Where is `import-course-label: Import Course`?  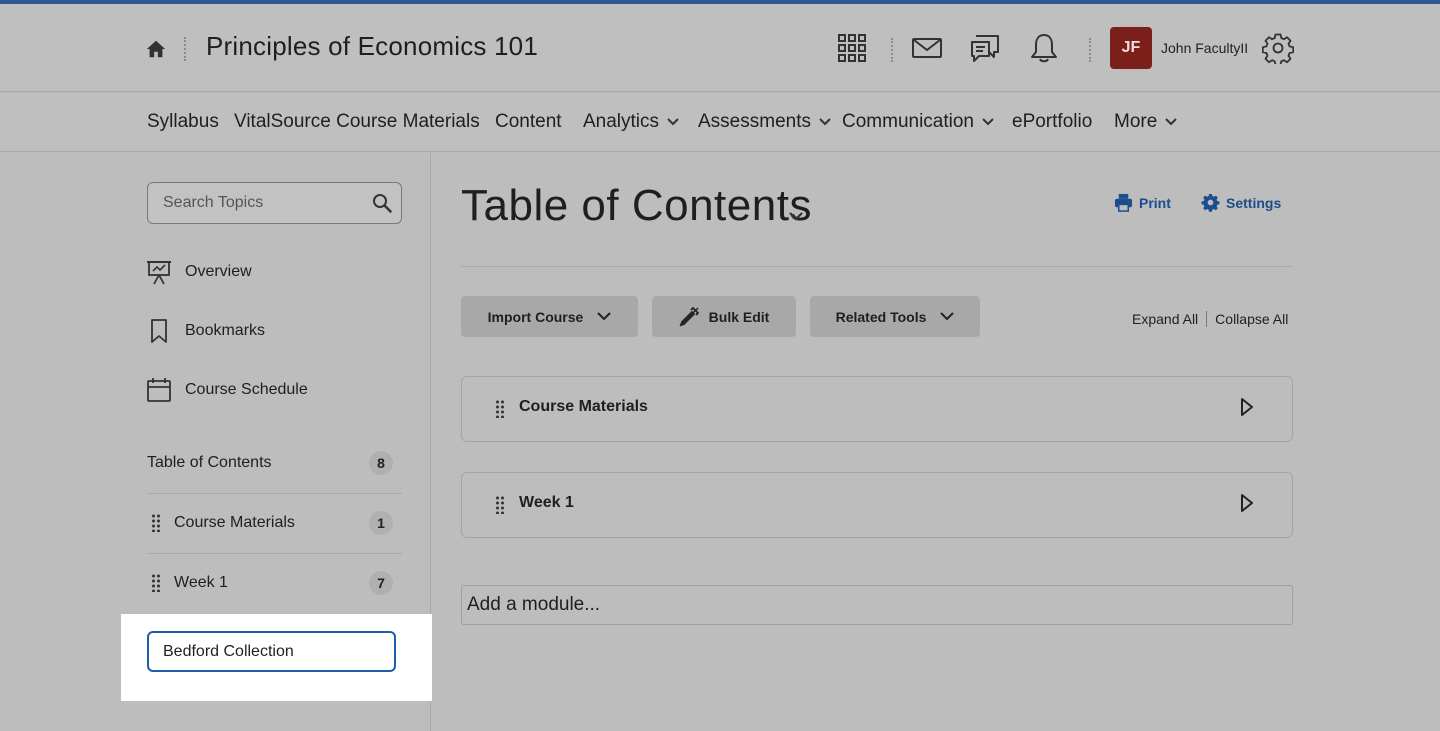
import-course-label: Import Course is located at coordinates (535, 316).